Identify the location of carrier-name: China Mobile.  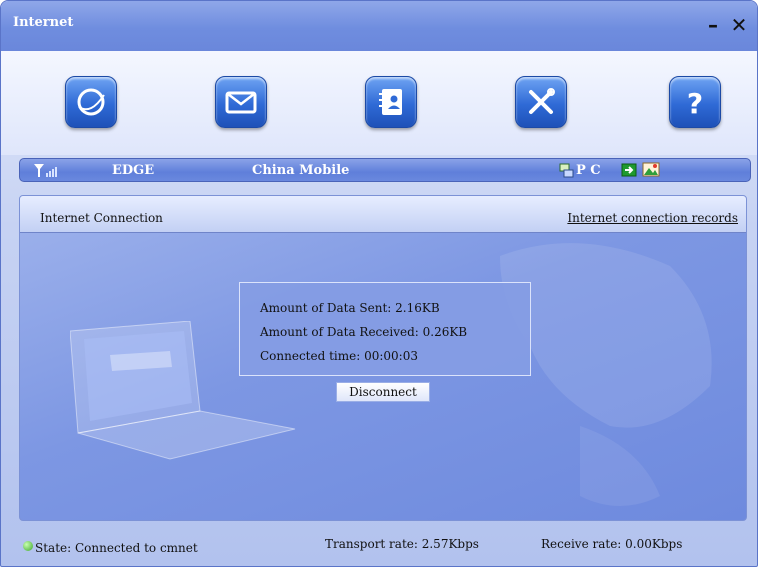
(301, 170).